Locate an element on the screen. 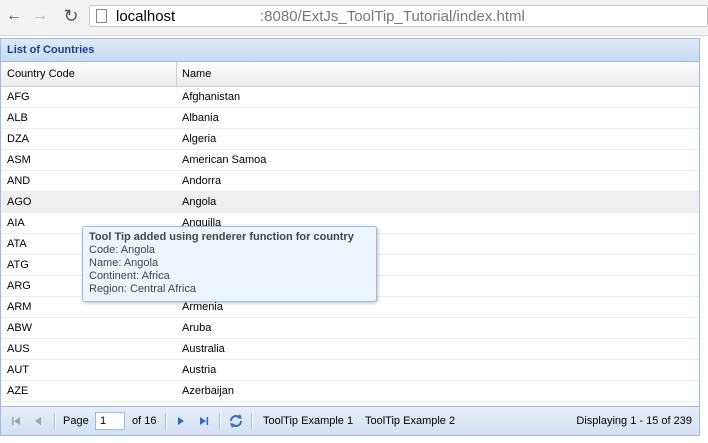  column-header-name: Name is located at coordinates (438, 74).